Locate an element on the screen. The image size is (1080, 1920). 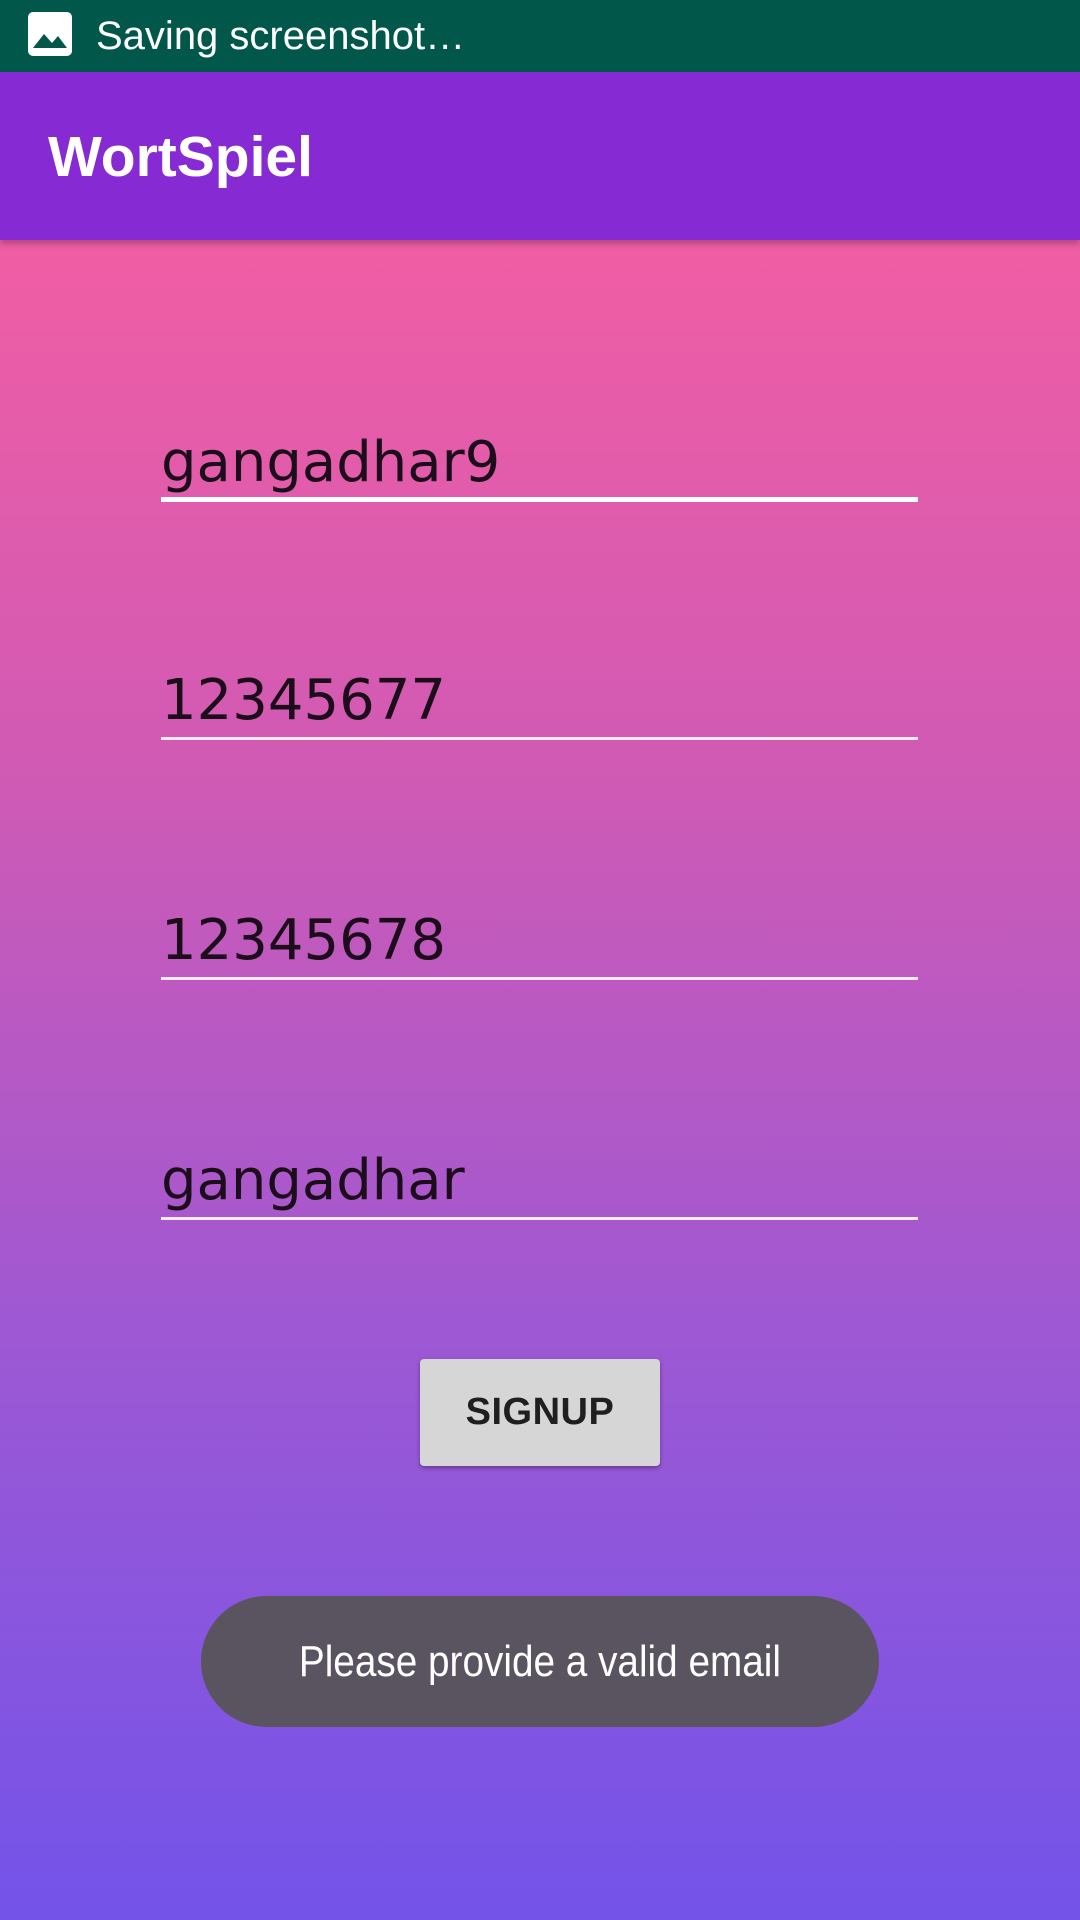
password-value: 12345677 is located at coordinates (304, 700).